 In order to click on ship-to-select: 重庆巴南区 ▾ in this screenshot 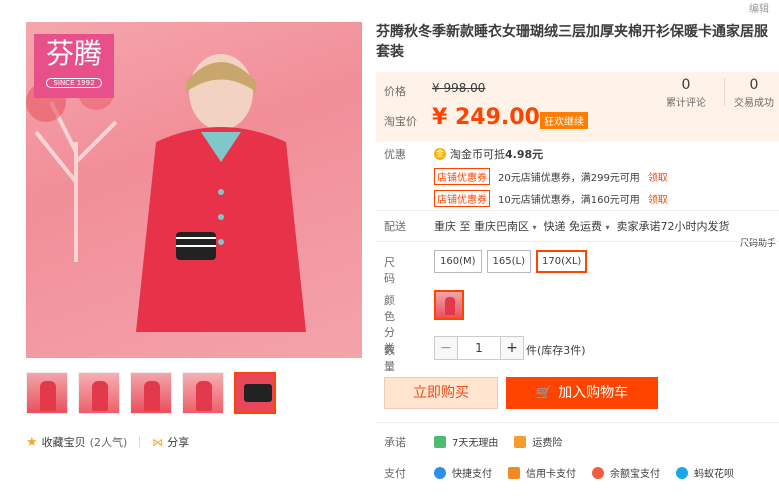, I will do `click(505, 226)`.